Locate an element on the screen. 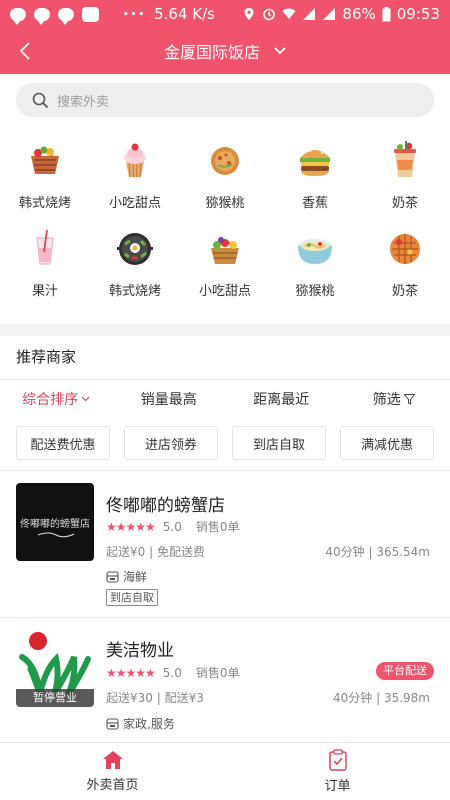 Image resolution: width=450 pixels, height=800 pixels. section-title: 推荐商家 is located at coordinates (46, 357).